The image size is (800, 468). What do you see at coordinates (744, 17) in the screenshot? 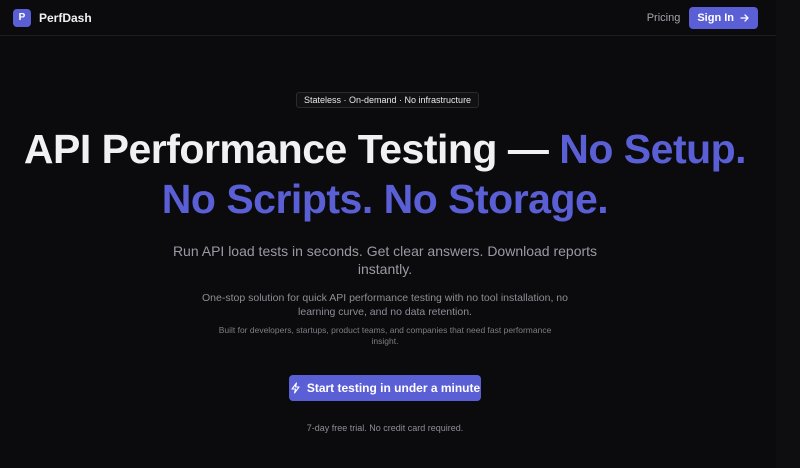
I see `arrow-right-icon` at bounding box center [744, 17].